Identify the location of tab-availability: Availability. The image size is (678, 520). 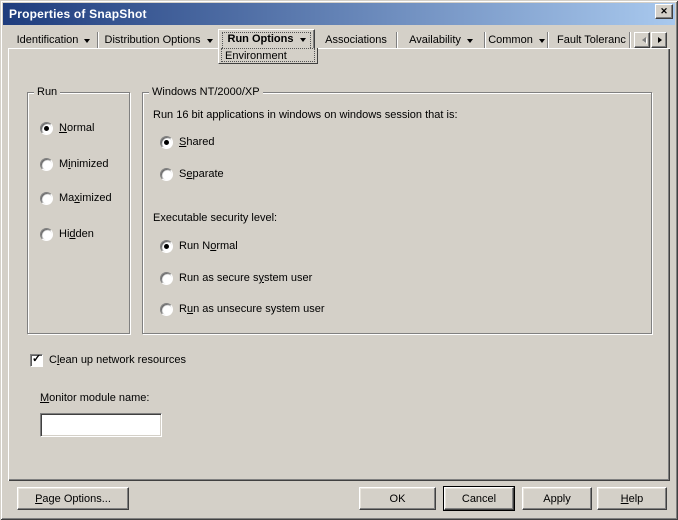
(441, 40).